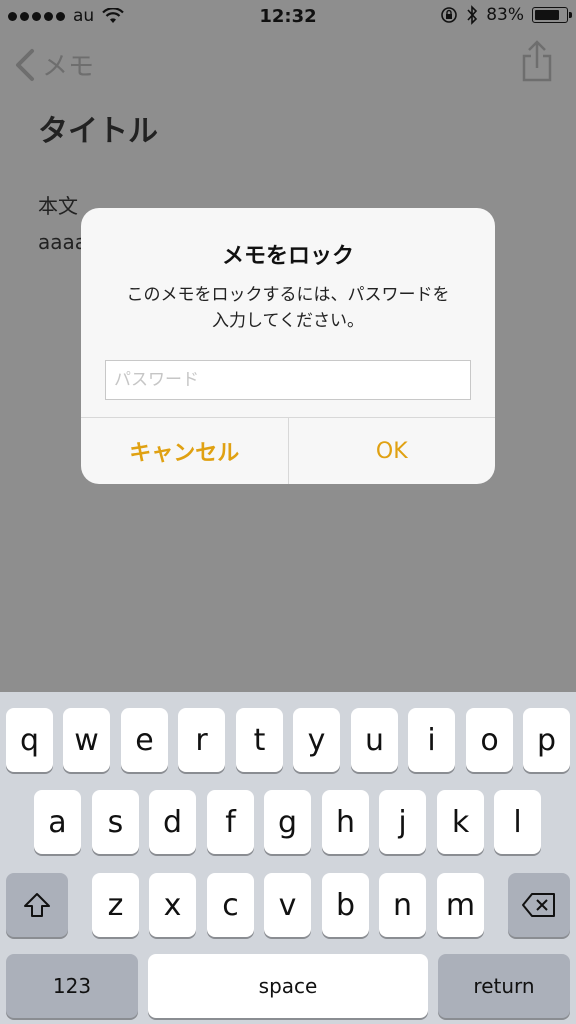 The width and height of the screenshot is (576, 1024). I want to click on chevron-left-icon, so click(25, 64).